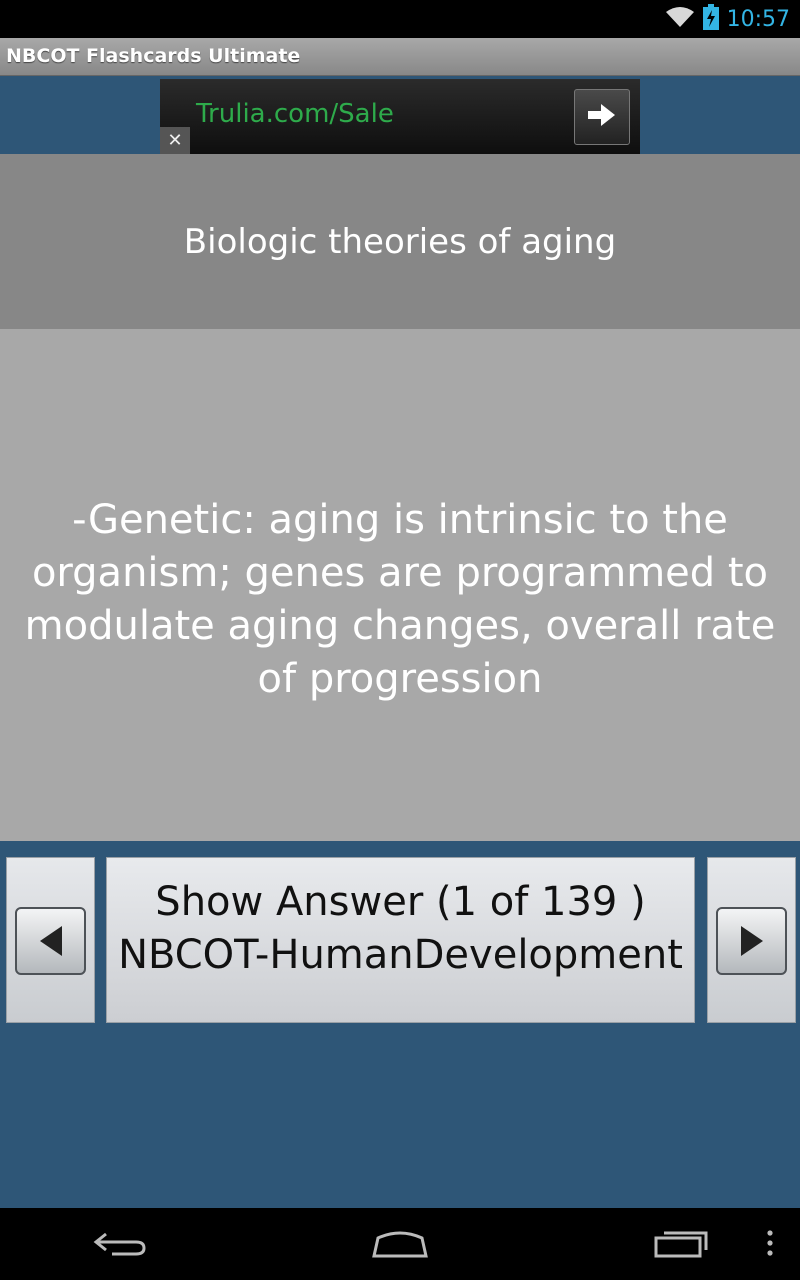 The height and width of the screenshot is (1280, 800). I want to click on app-title: NBCOT Flashcards Ultimate, so click(153, 56).